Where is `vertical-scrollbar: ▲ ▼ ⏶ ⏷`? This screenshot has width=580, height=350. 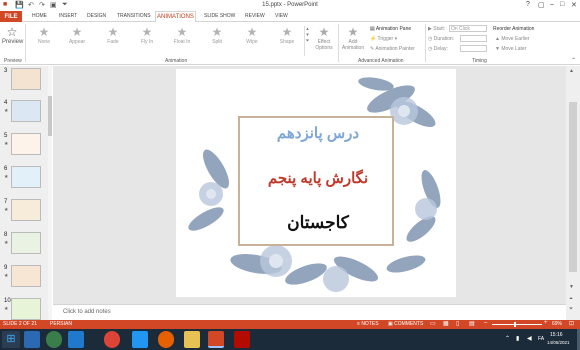
vertical-scrollbar: ▲ ▼ ⏶ ⏷ is located at coordinates (573, 193).